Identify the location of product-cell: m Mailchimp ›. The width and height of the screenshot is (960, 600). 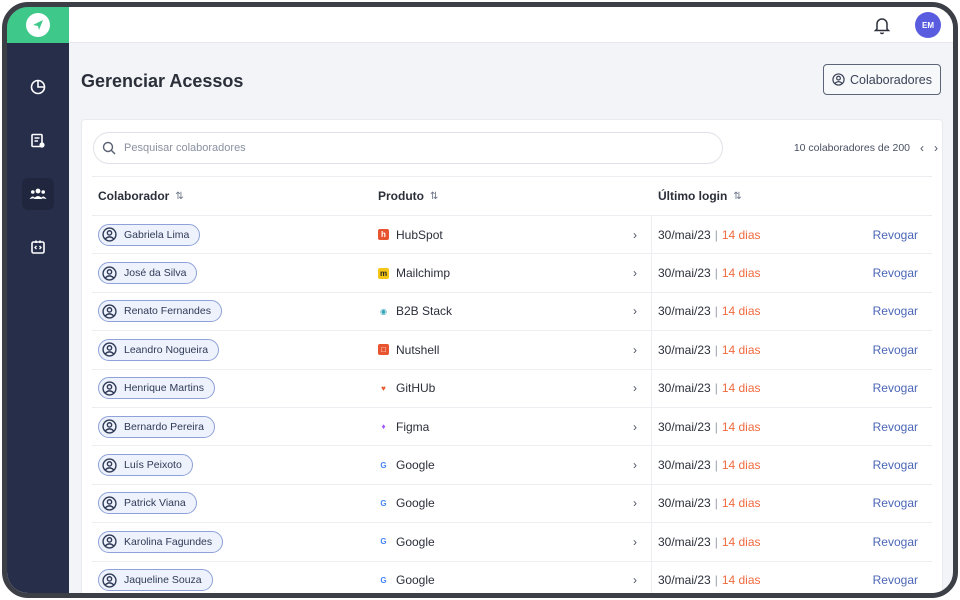
(512, 273).